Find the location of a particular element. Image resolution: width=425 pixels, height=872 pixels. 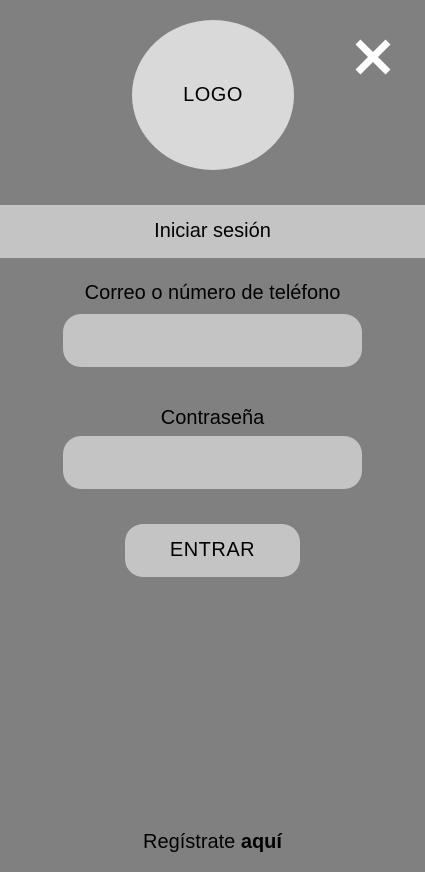

close-icon is located at coordinates (373, 57).